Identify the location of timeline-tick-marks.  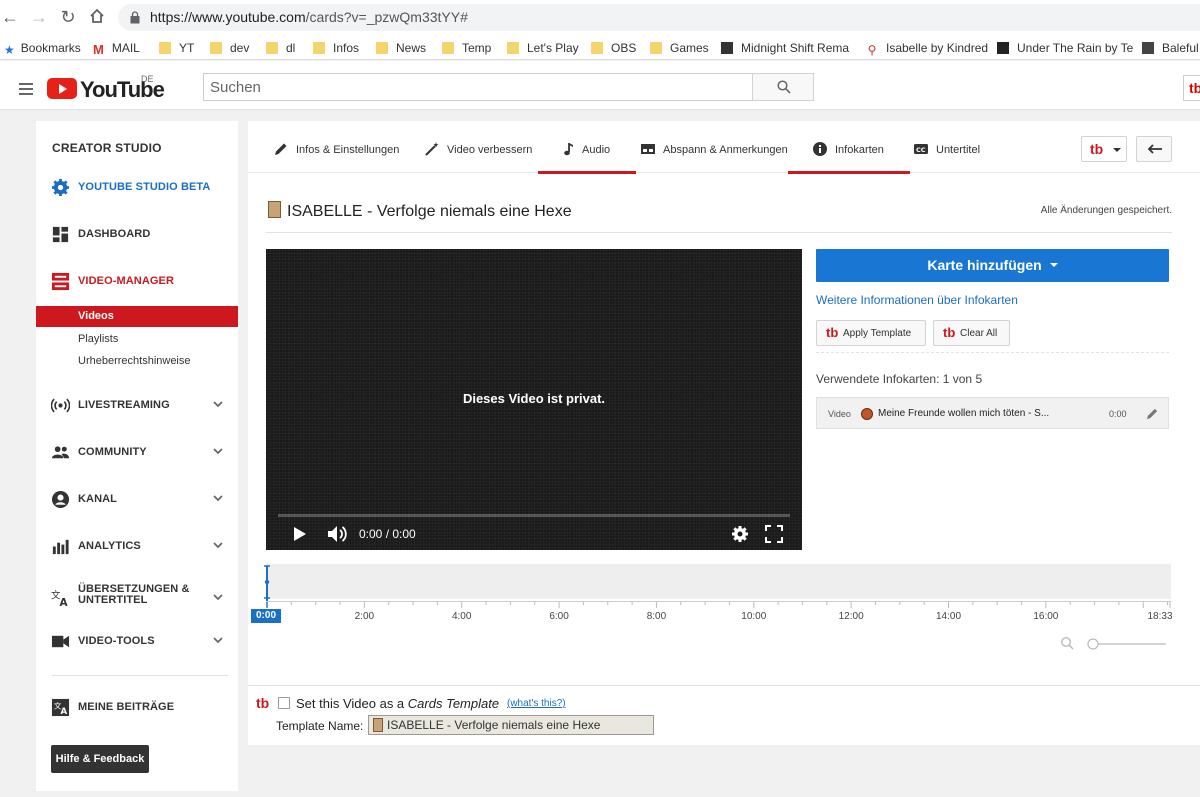
(718, 605).